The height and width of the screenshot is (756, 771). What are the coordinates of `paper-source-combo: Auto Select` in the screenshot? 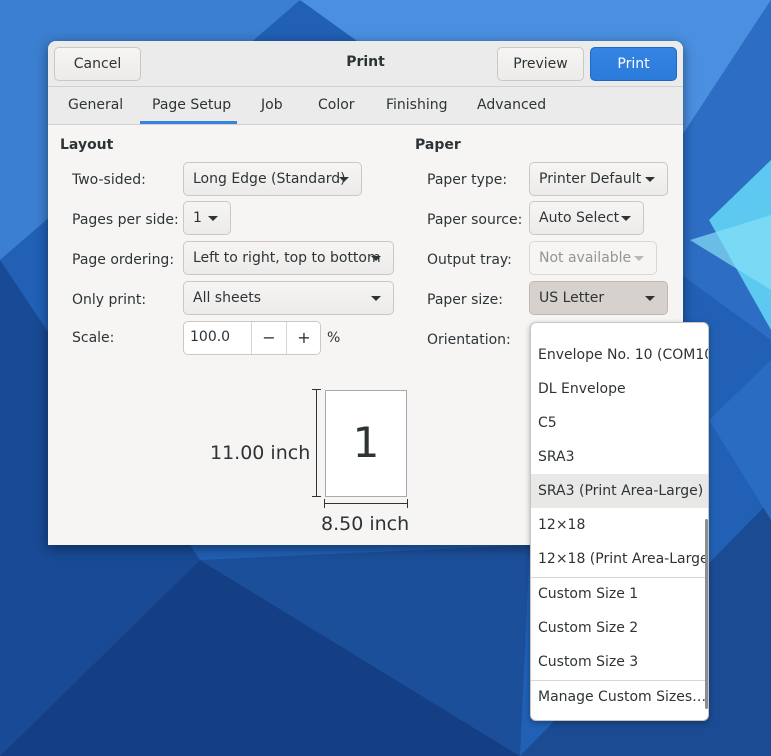 It's located at (586, 218).